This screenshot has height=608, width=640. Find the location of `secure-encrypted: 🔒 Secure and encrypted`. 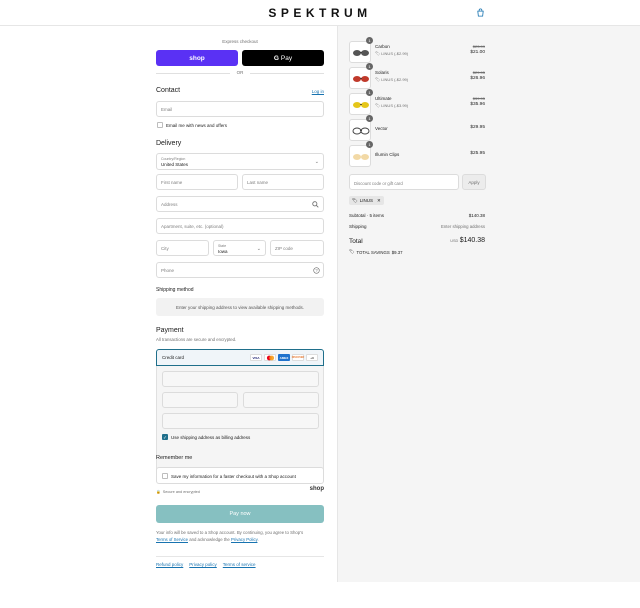

secure-encrypted: 🔒 Secure and encrypted is located at coordinates (178, 492).